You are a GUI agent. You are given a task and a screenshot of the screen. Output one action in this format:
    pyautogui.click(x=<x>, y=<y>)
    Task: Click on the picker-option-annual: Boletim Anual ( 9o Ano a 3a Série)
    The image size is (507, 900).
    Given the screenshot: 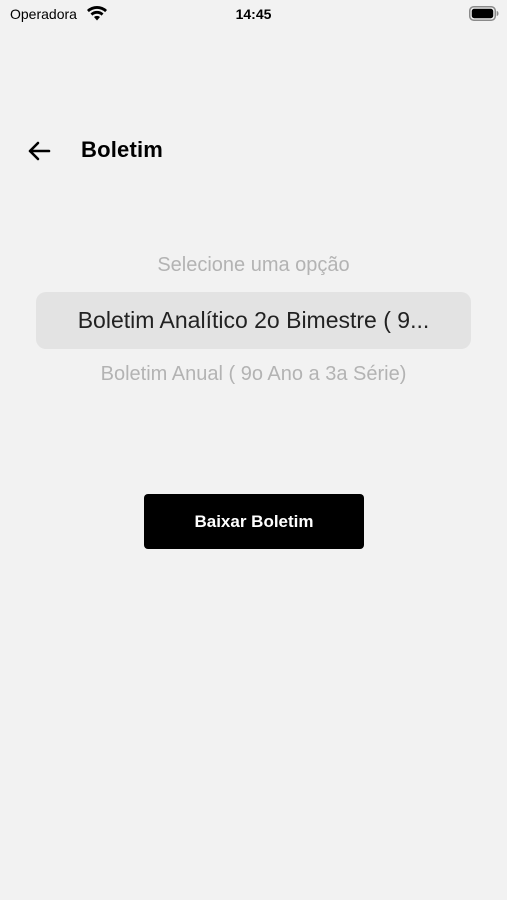 What is the action you would take?
    pyautogui.click(x=253, y=374)
    